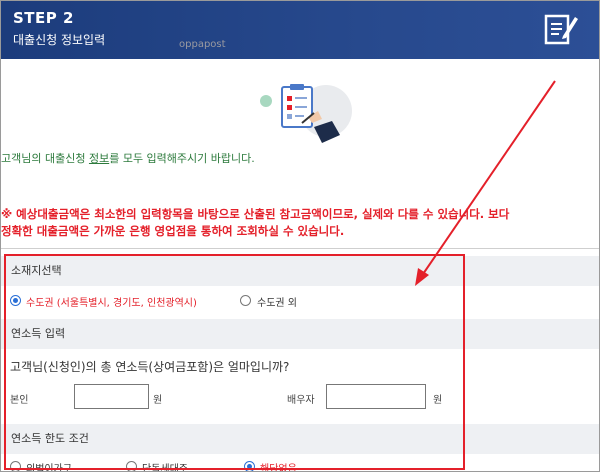  I want to click on document-edit-icon, so click(561, 29).